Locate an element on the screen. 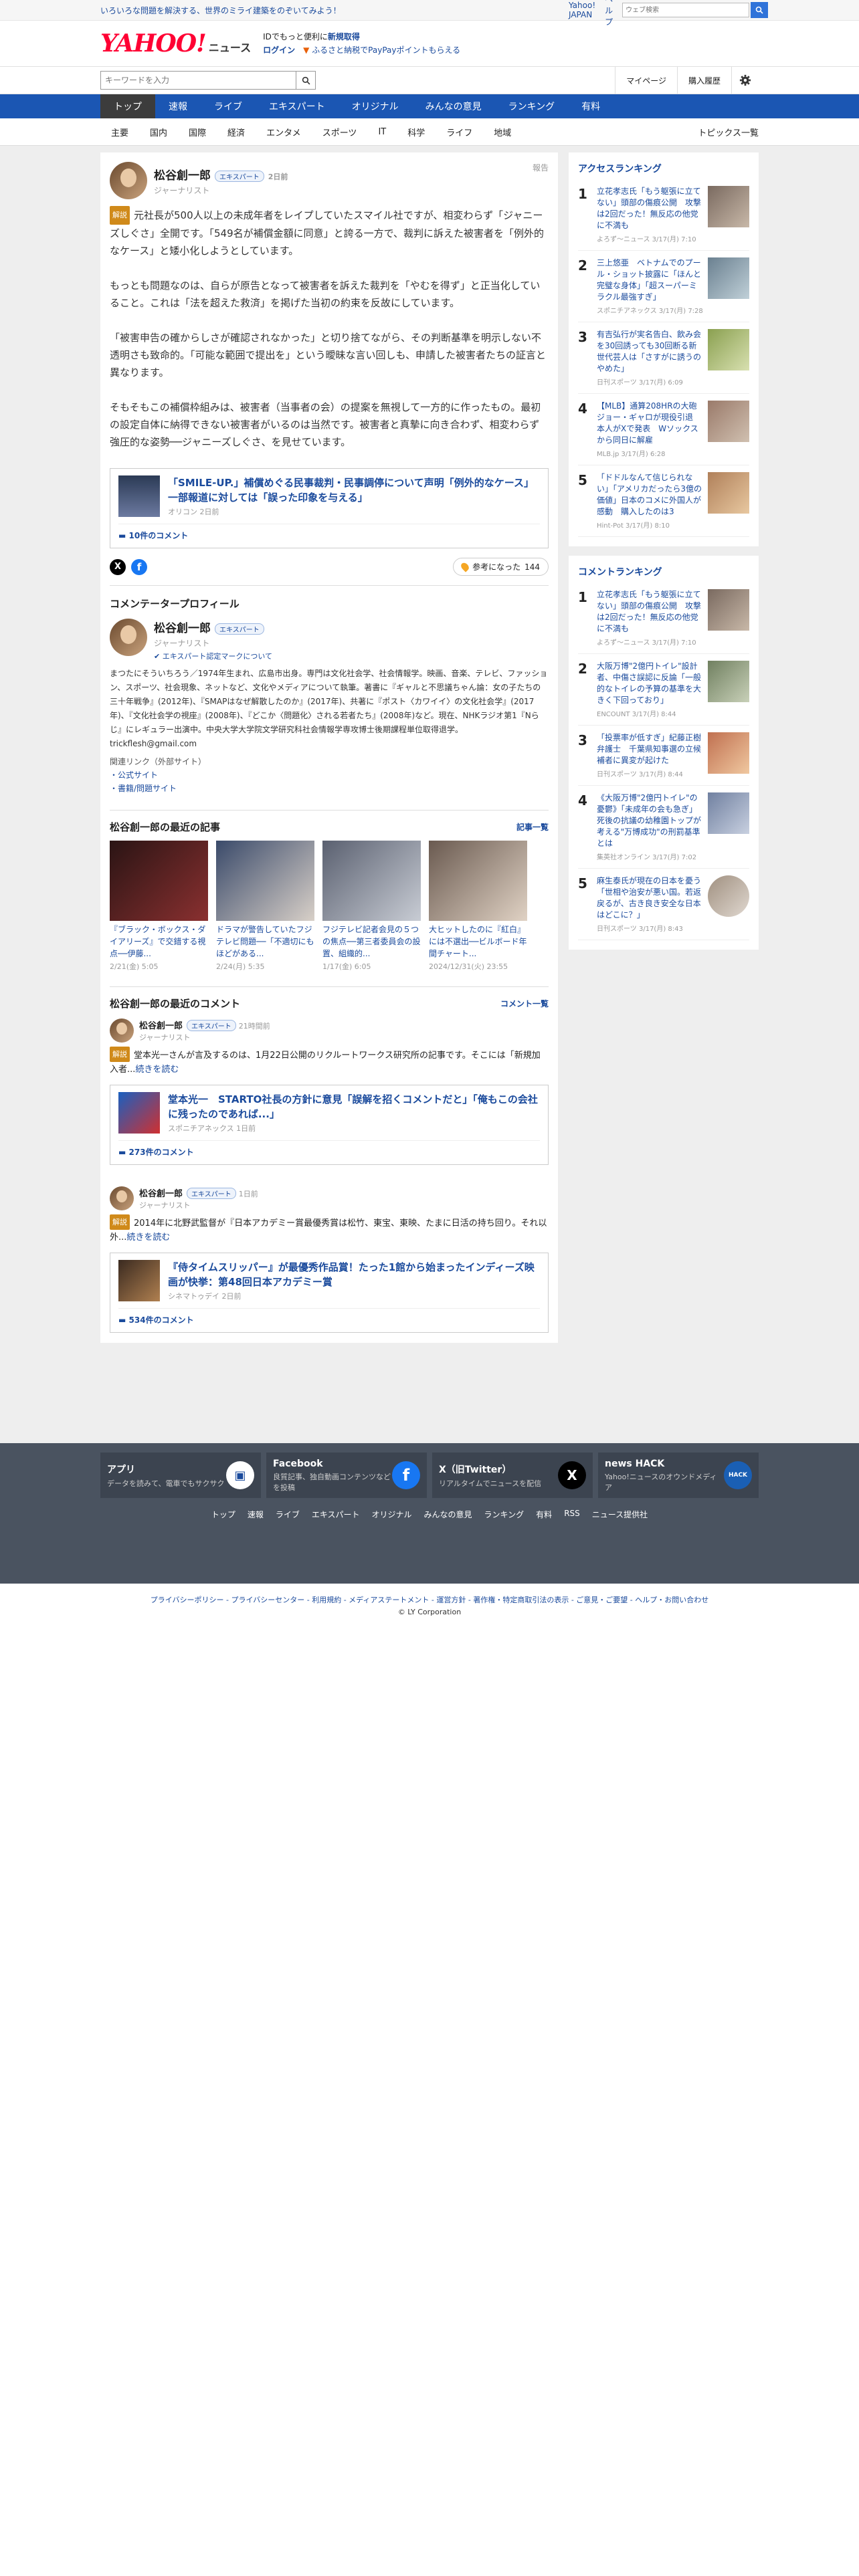 This screenshot has width=859, height=2576. mypage-link: マイページ is located at coordinates (646, 80).